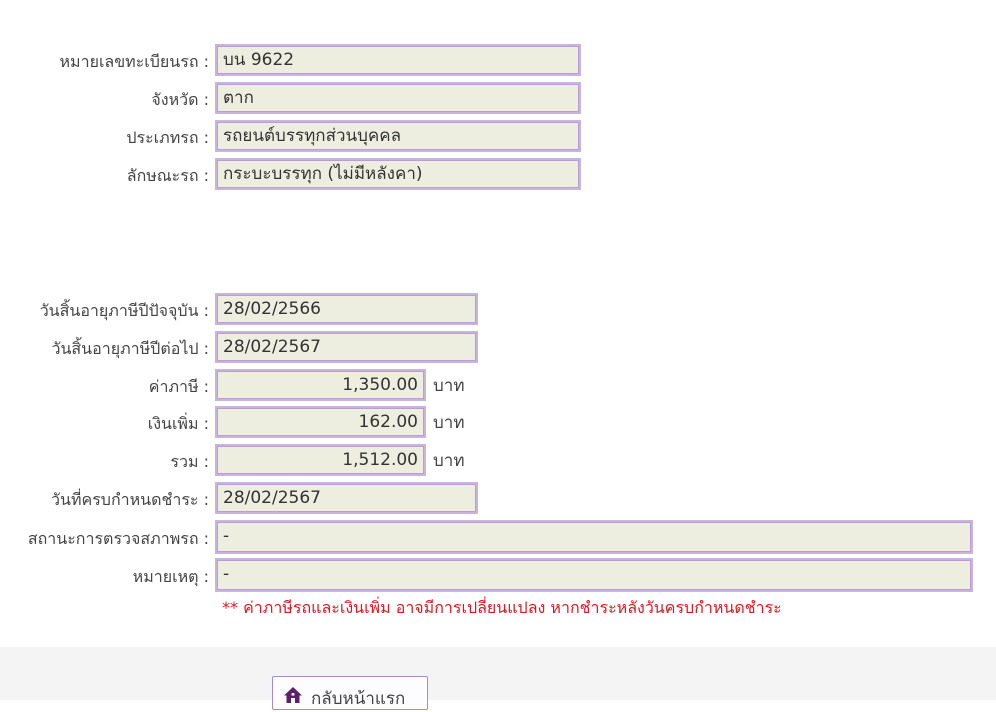 The width and height of the screenshot is (996, 712). I want to click on due-date-label: วันที่ครบกำหนดชำระ :, so click(130, 499).